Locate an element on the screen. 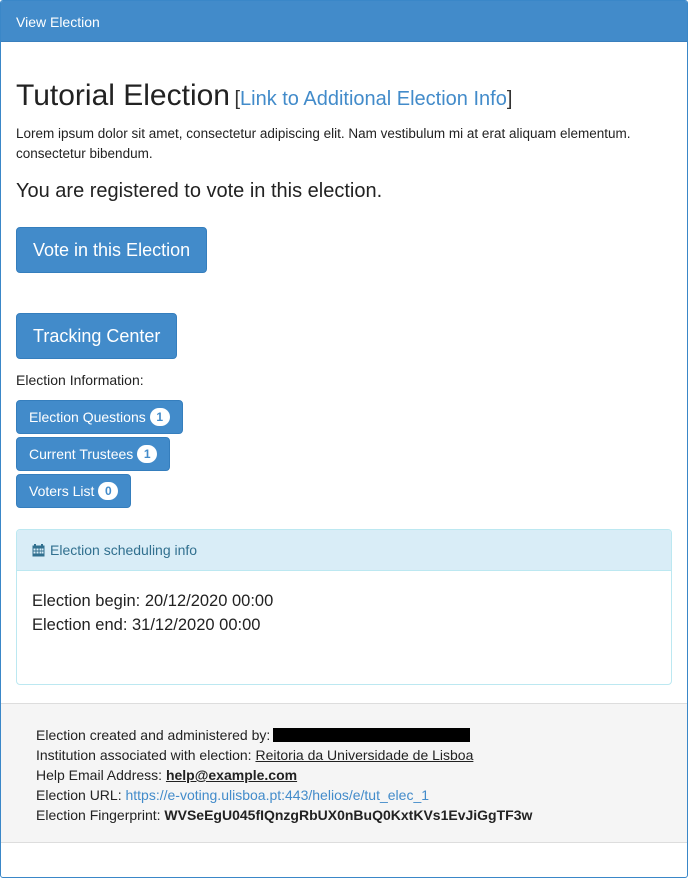 The width and height of the screenshot is (688, 878). tracking-center-button: Tracking Center is located at coordinates (97, 336).